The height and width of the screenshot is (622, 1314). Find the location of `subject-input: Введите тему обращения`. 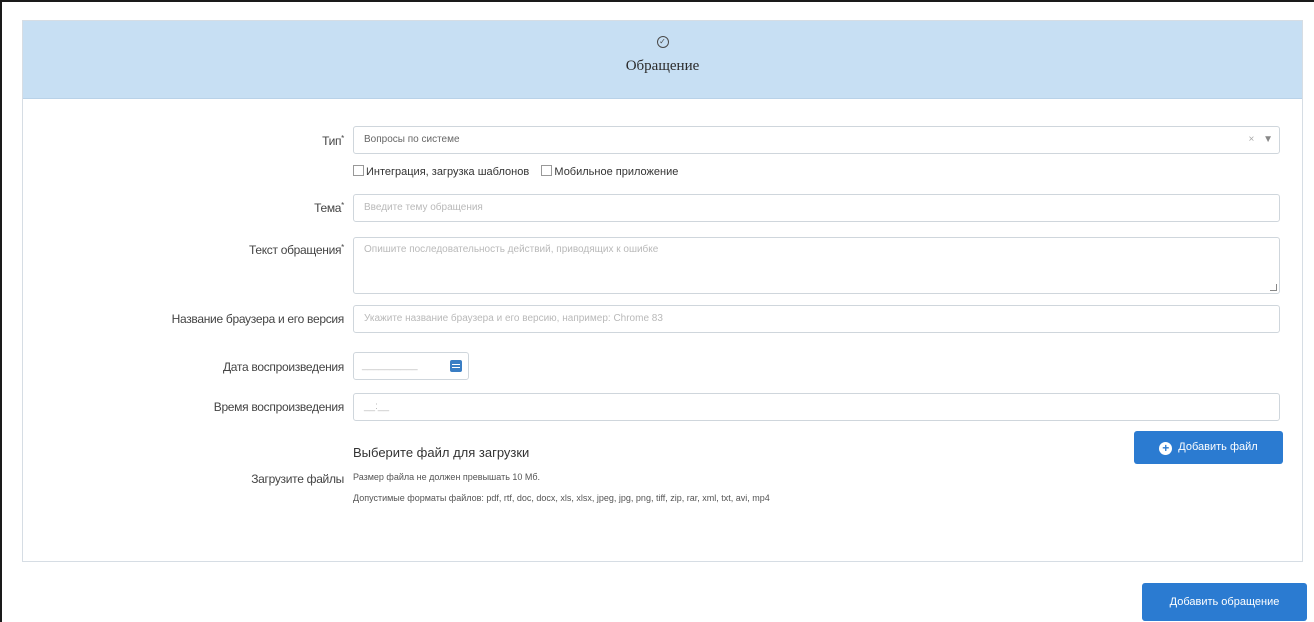

subject-input: Введите тему обращения is located at coordinates (816, 208).